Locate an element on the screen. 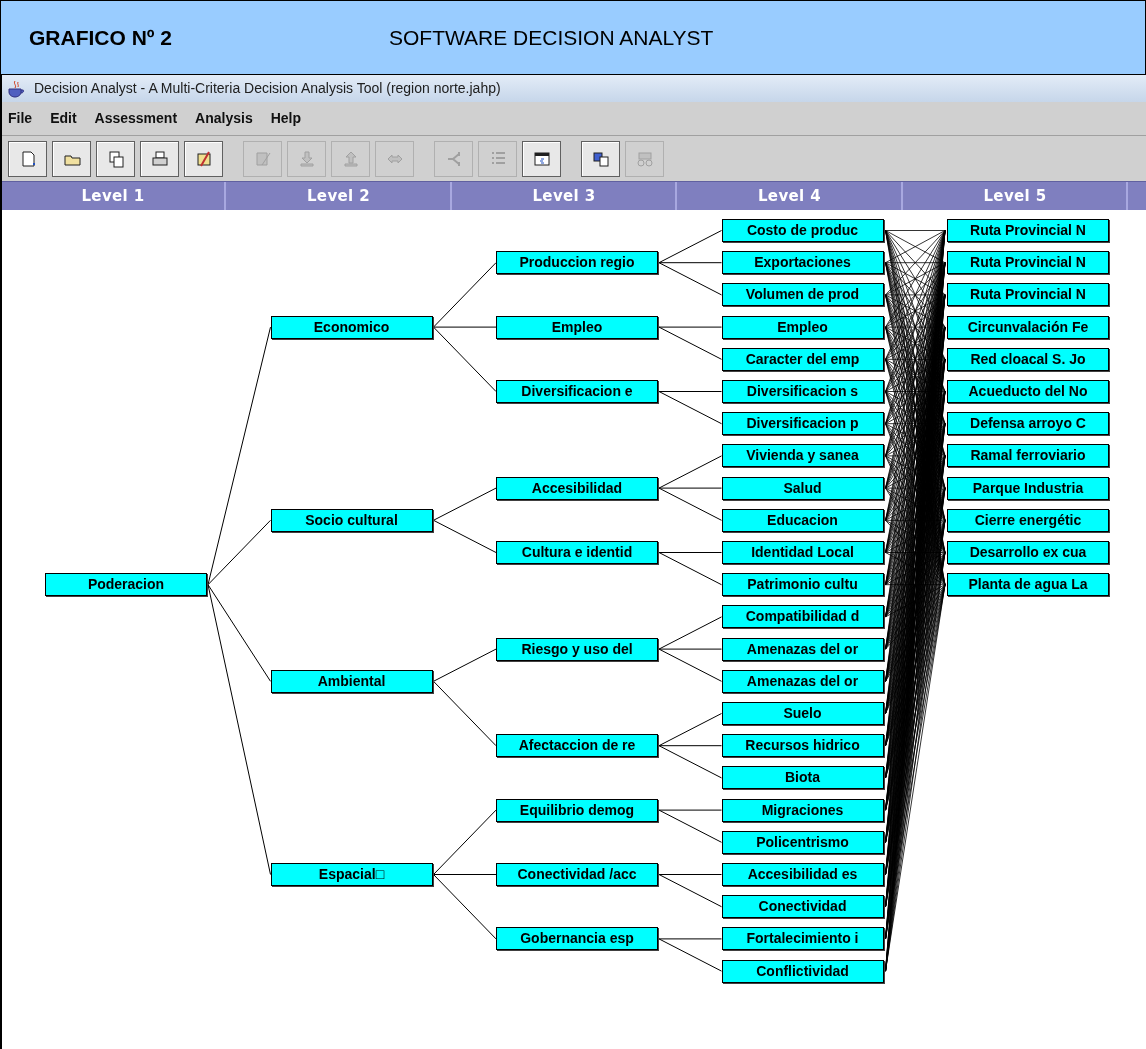  compare-icon is located at coordinates (600, 158).